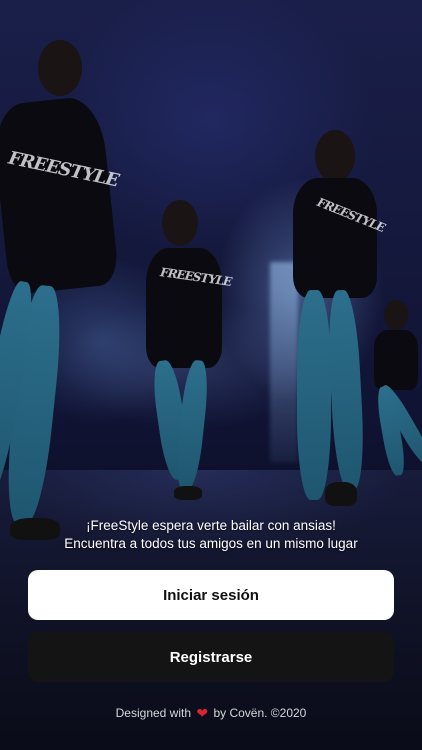  Describe the element at coordinates (396, 360) in the screenshot. I see `dancer-torso` at that location.